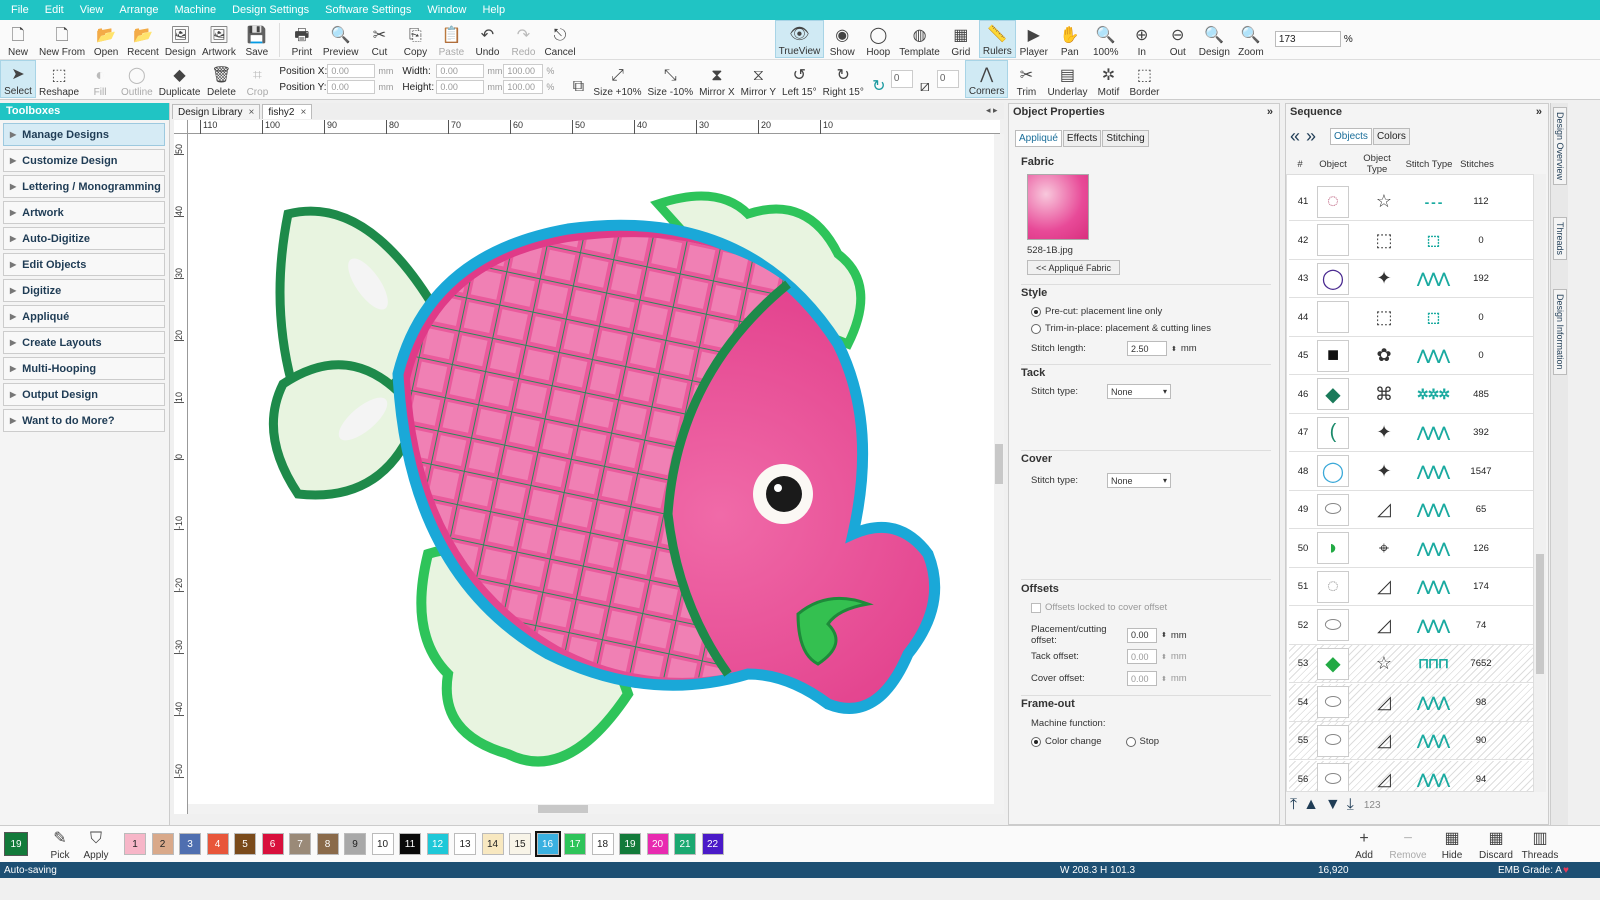 Image resolution: width=1600 pixels, height=900 pixels. I want to click on thread-color-swatch: 21, so click(685, 844).